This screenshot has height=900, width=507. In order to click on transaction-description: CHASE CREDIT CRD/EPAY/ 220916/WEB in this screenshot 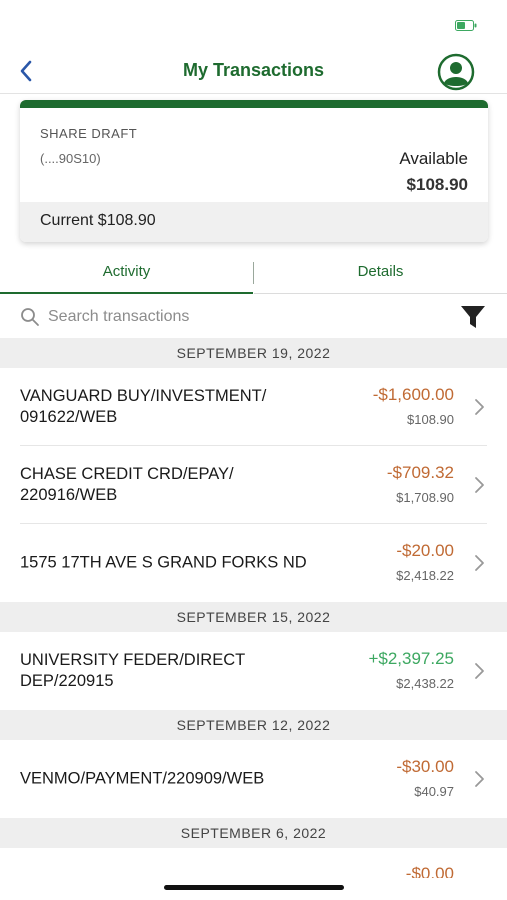, I will do `click(127, 484)`.